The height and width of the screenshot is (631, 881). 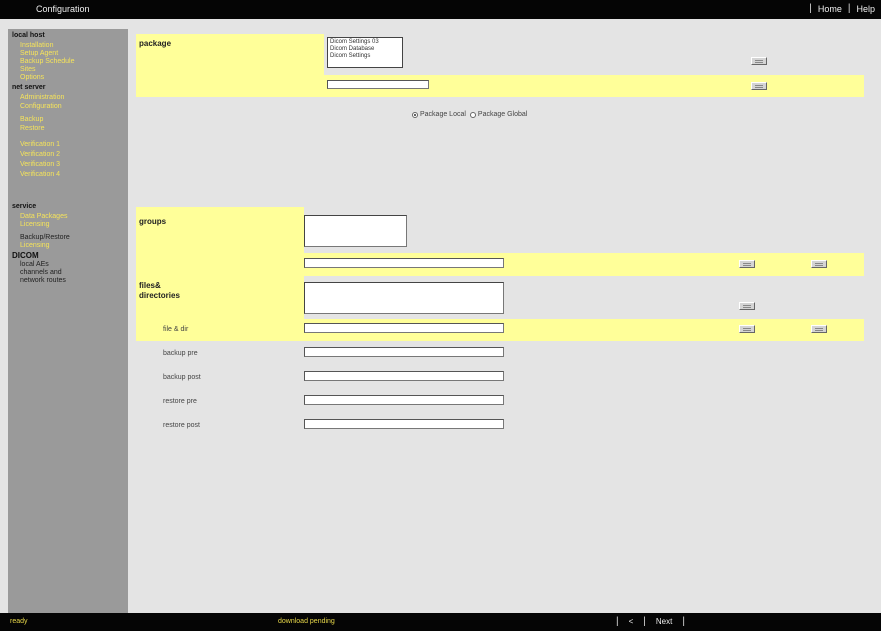 I want to click on status-bar: ready download pending | < | Next |, so click(x=440, y=622).